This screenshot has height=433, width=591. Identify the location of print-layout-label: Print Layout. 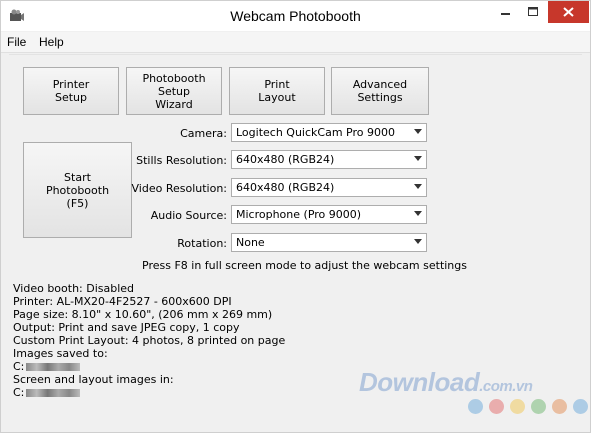
(277, 91).